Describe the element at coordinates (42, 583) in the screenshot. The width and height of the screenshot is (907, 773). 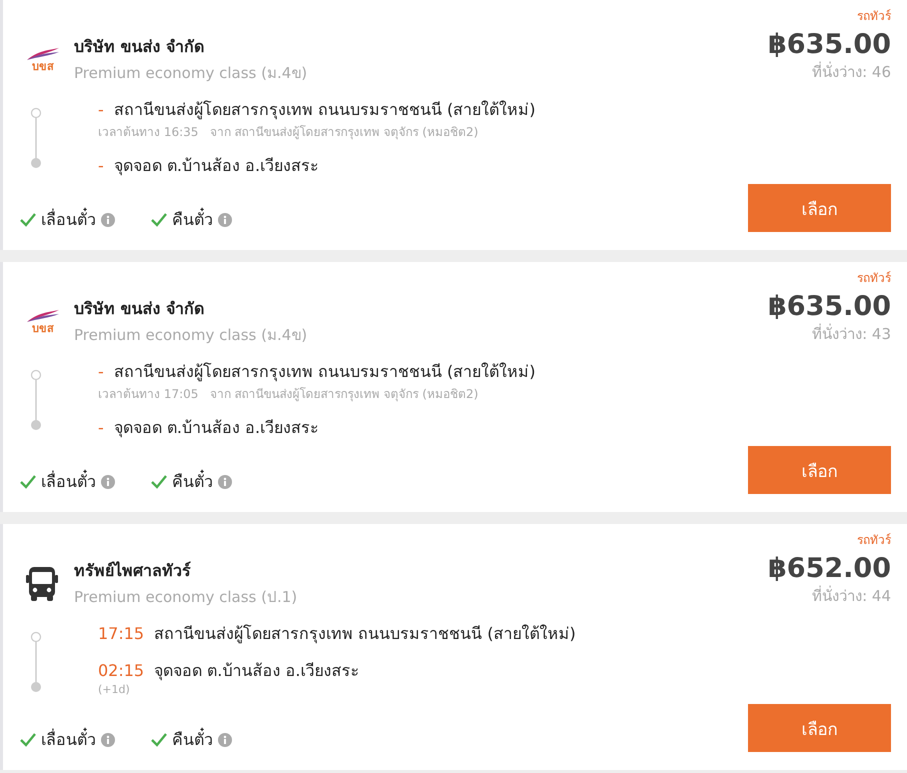
I see `bus-icon` at that location.